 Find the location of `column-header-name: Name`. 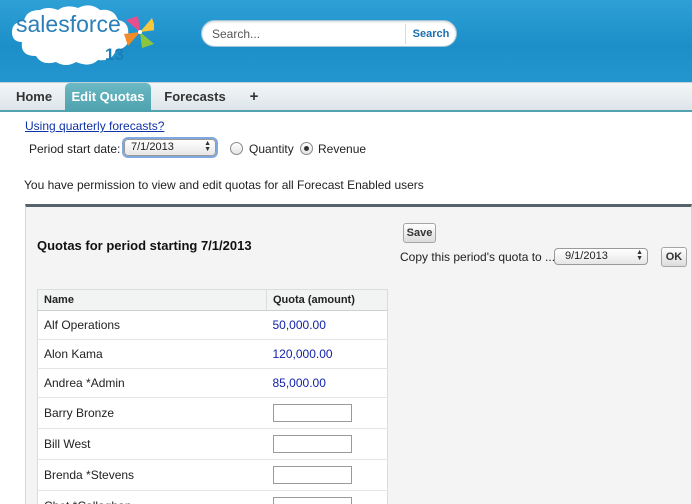

column-header-name: Name is located at coordinates (152, 300).